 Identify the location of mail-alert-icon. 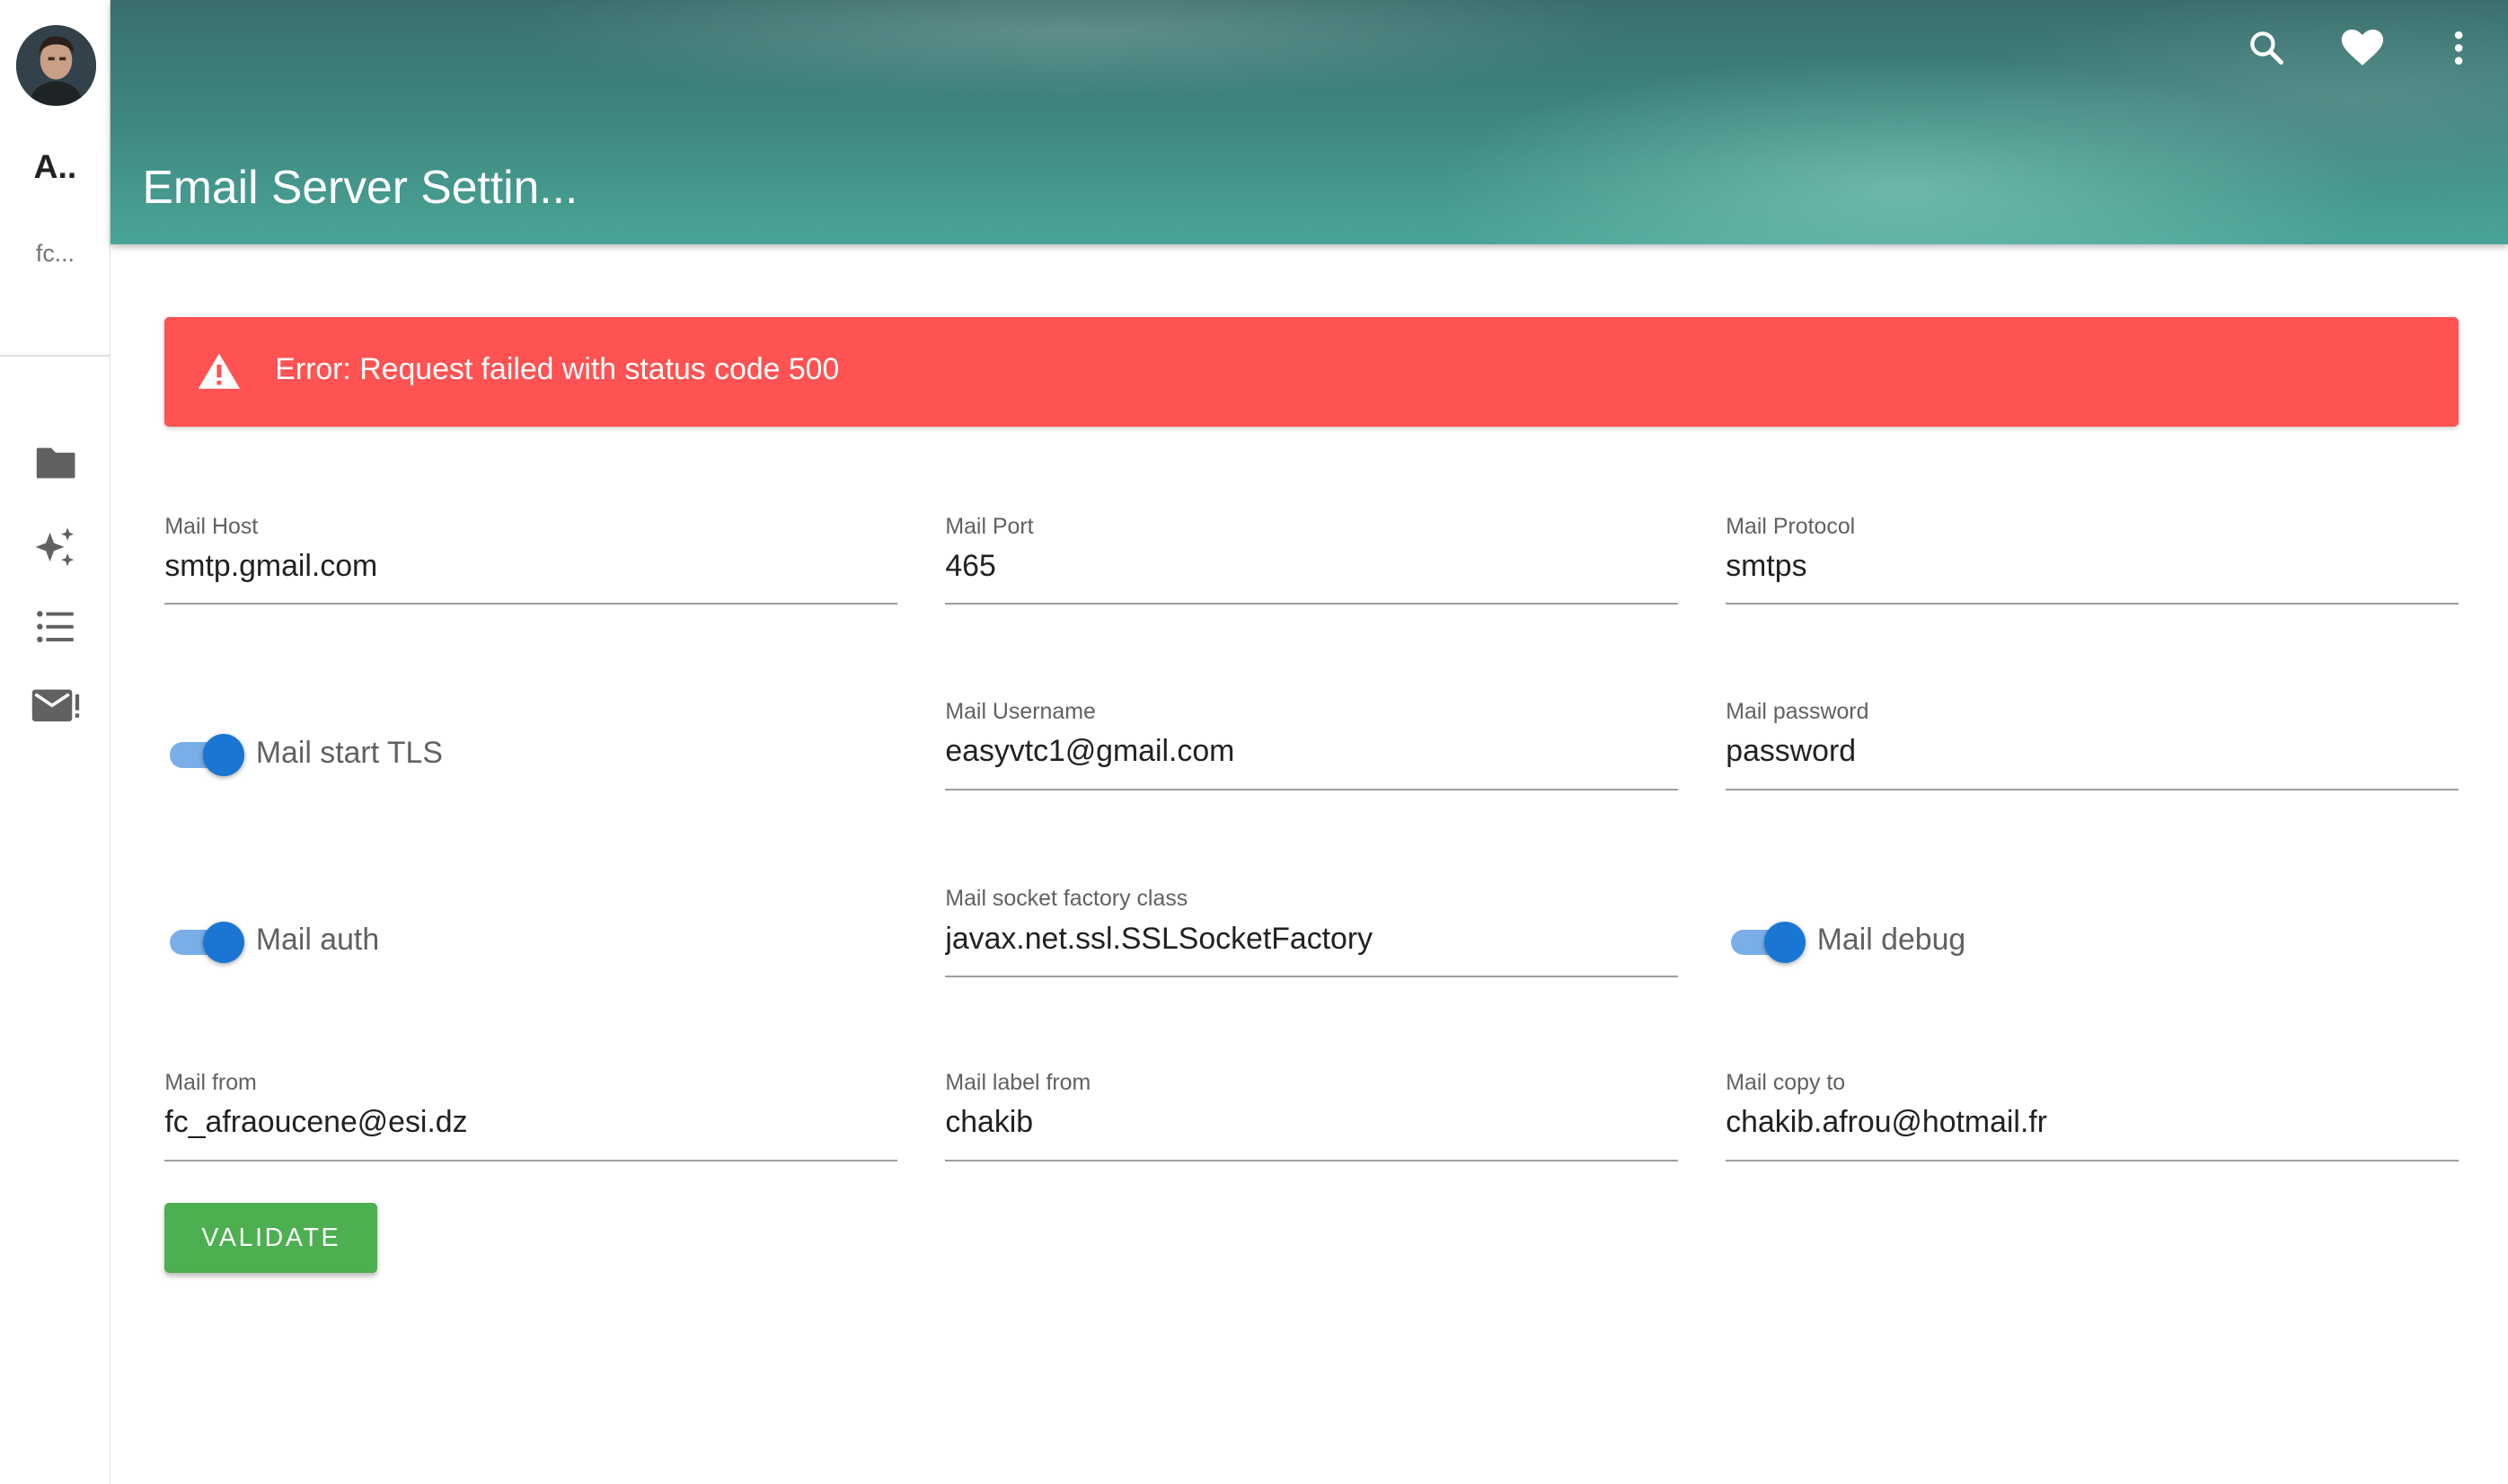
(56, 705).